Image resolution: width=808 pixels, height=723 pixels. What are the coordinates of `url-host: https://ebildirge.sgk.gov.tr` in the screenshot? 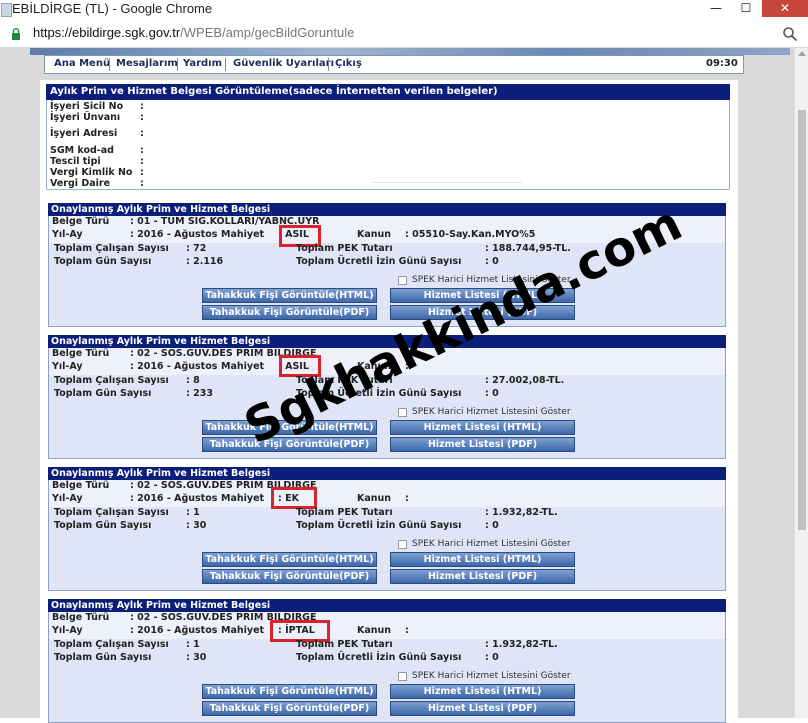 It's located at (107, 32).